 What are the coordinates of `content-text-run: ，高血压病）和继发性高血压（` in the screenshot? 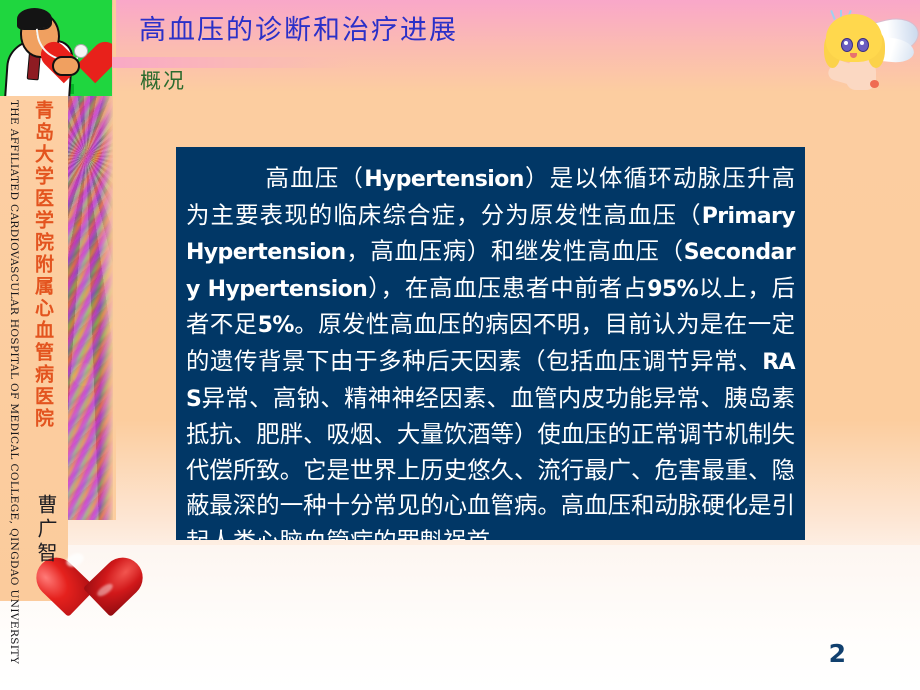 It's located at (514, 251).